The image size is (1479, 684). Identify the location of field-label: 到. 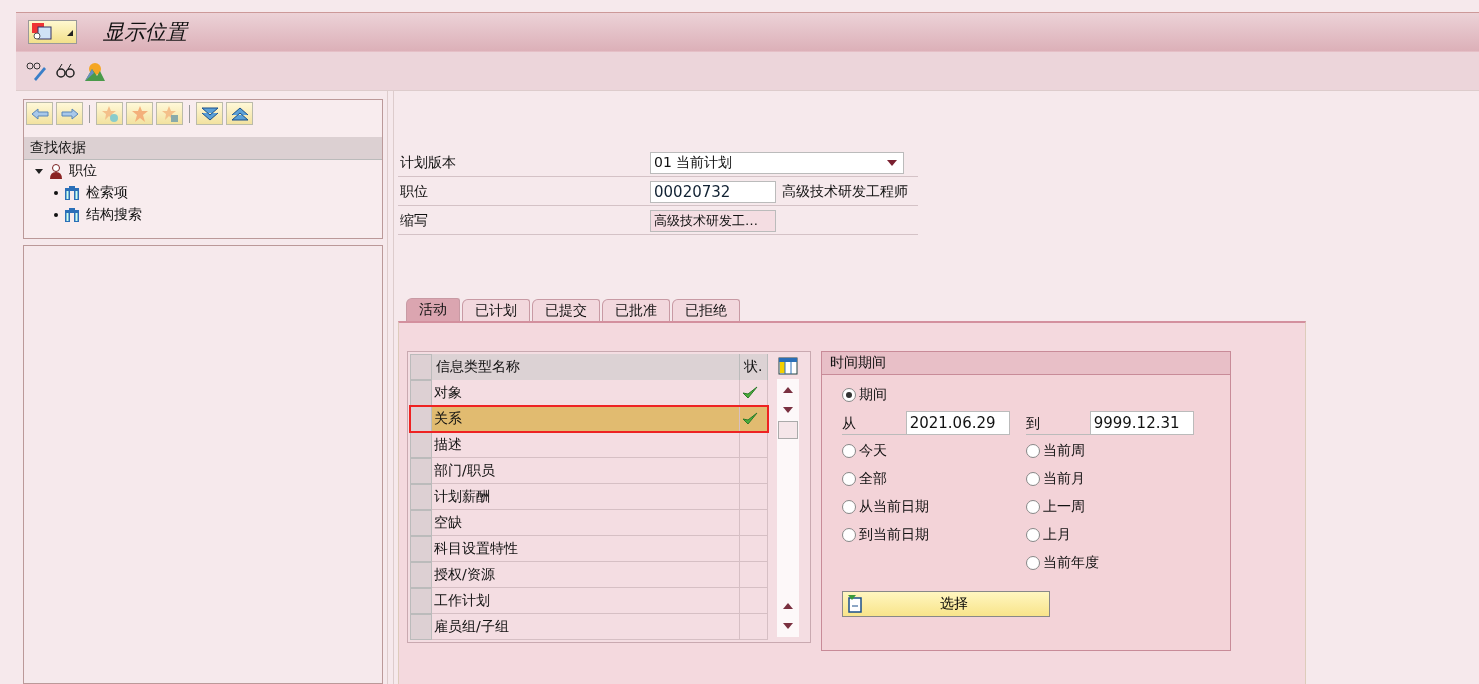
(1058, 423).